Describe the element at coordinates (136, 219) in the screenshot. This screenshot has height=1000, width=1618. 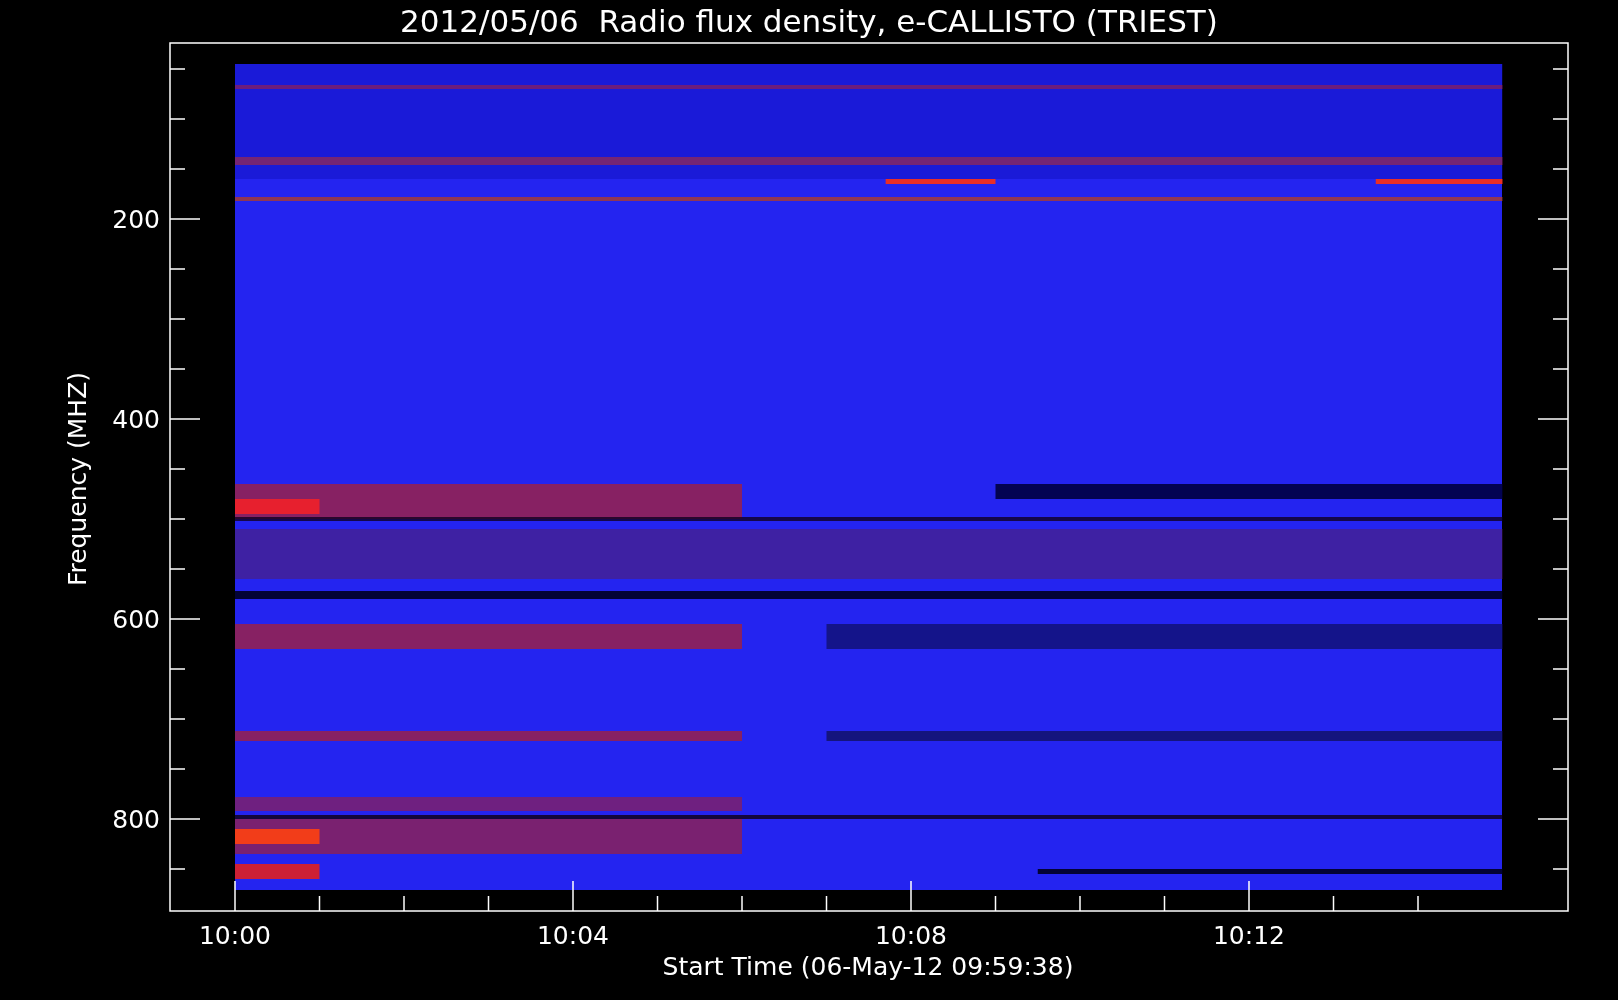
I see `y-tick-label: 200` at that location.